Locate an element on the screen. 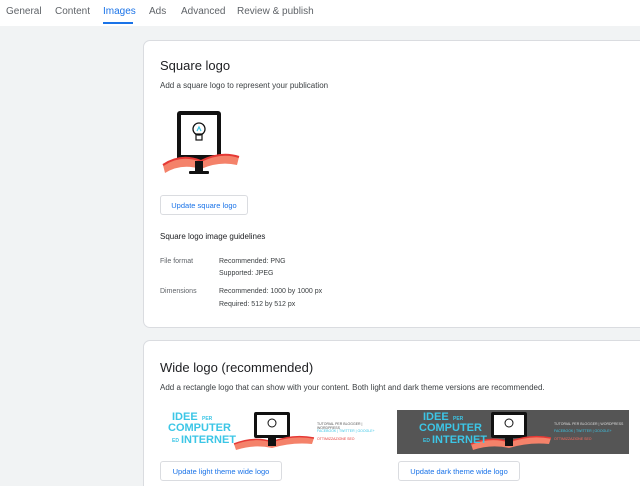 The height and width of the screenshot is (486, 640). tab-advanced: Advanced is located at coordinates (203, 11).